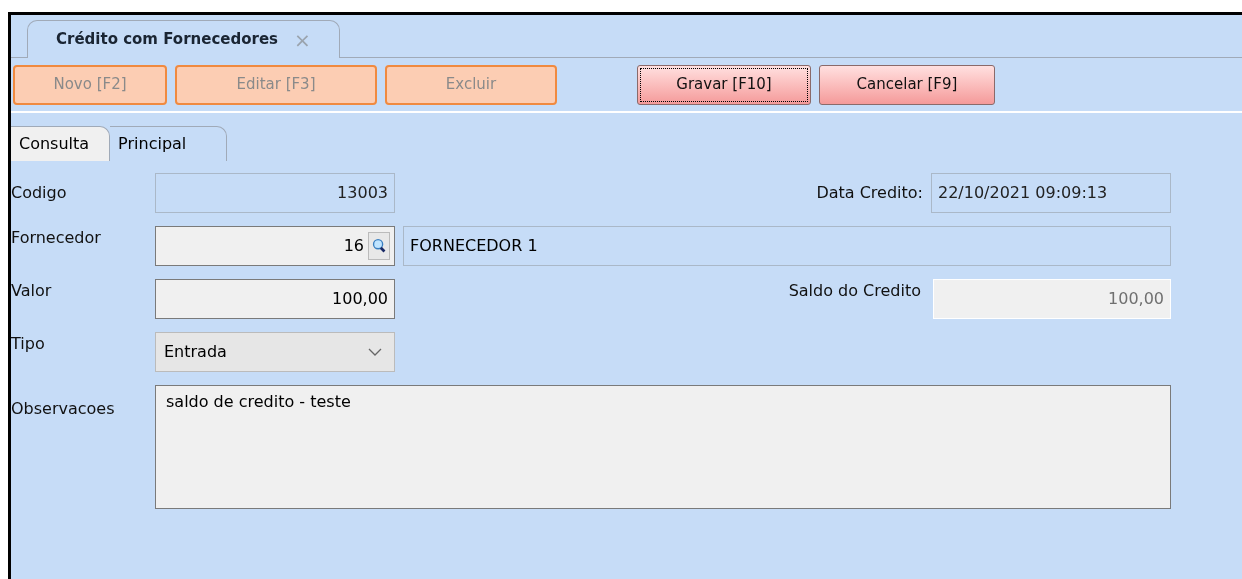  I want to click on supplier-name-field: FORNECEDOR 1, so click(787, 246).